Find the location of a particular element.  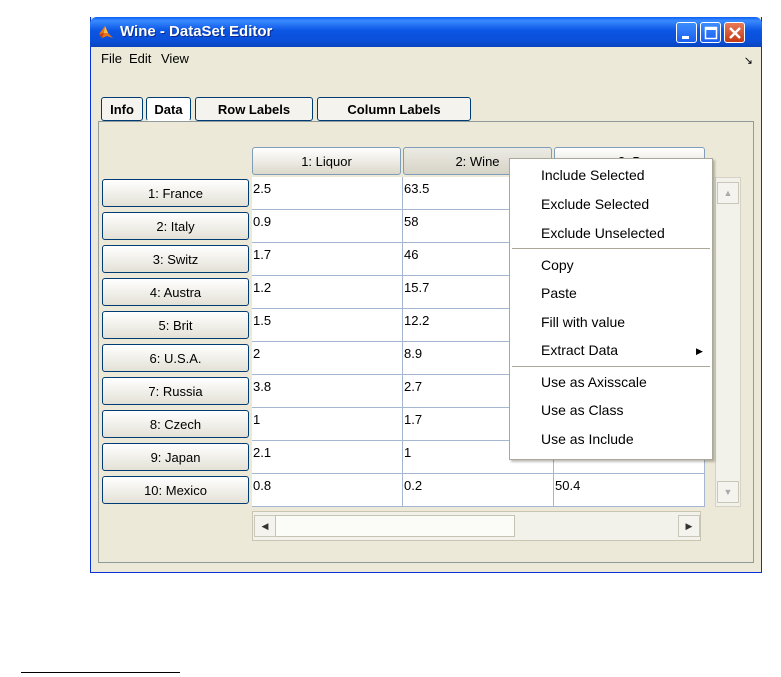

table-cell: 1 is located at coordinates (327, 424).